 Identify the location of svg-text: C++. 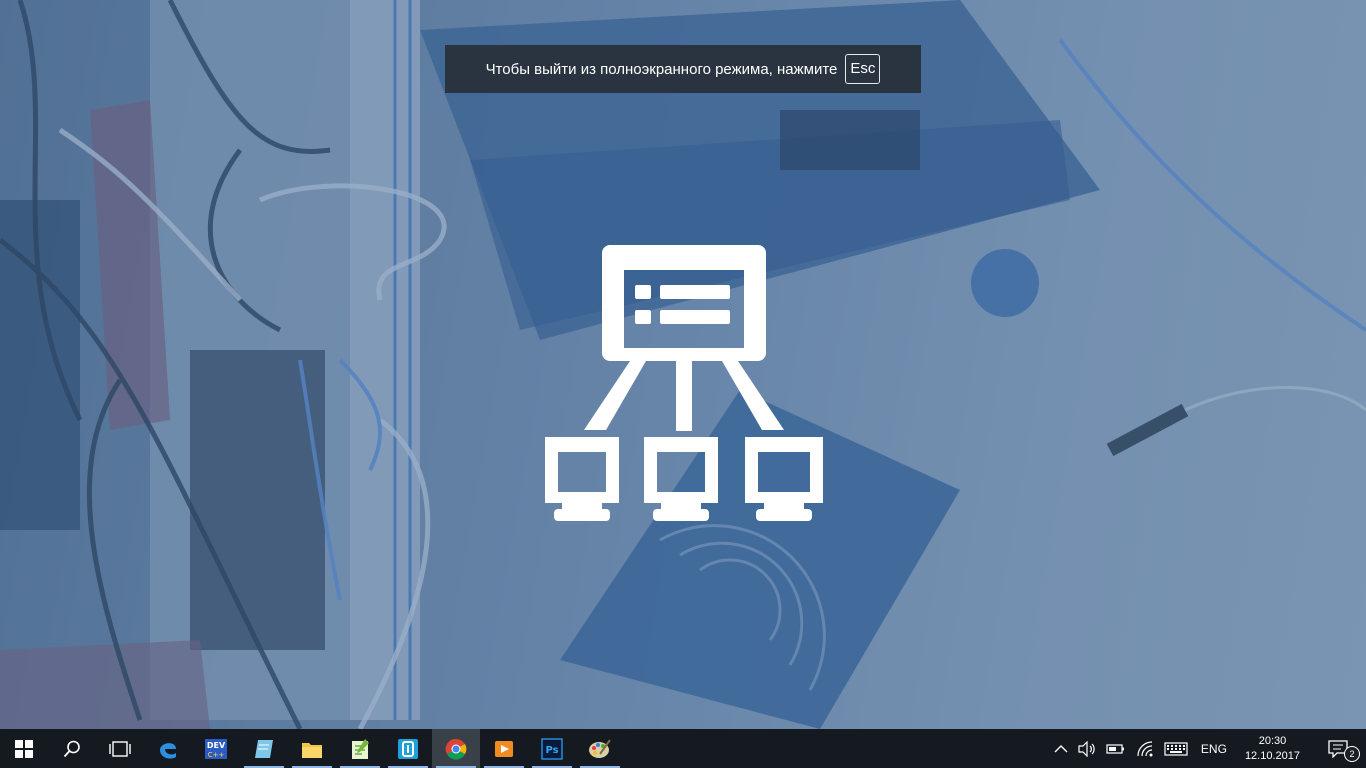
(216, 755).